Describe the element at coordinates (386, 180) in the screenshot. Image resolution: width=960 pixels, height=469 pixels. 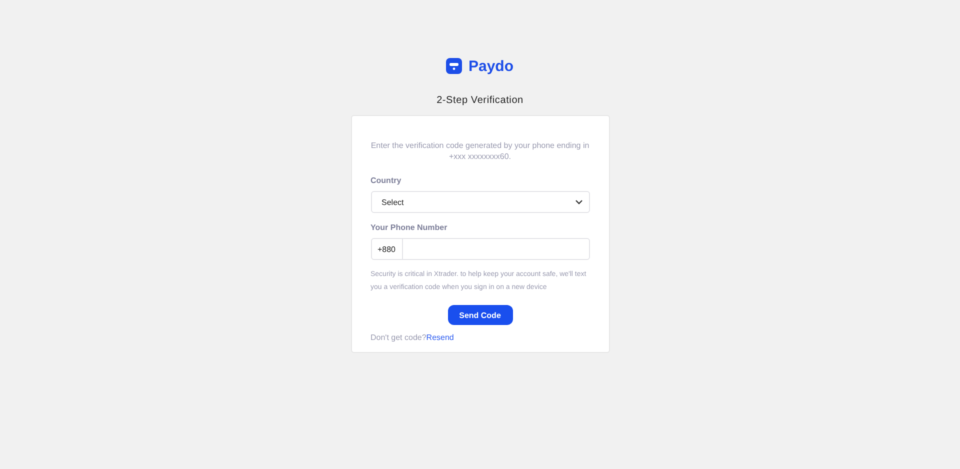
I see `field-label: Country` at that location.